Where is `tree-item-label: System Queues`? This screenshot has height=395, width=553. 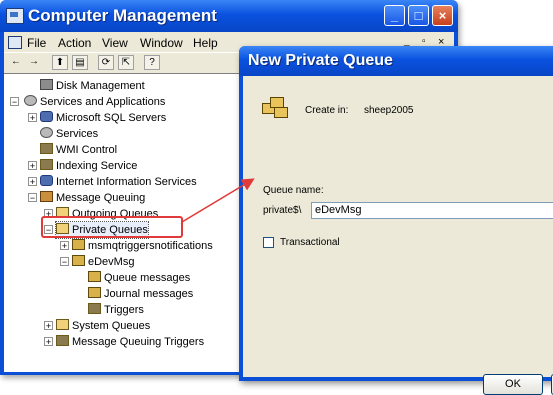 tree-item-label: System Queues is located at coordinates (111, 326).